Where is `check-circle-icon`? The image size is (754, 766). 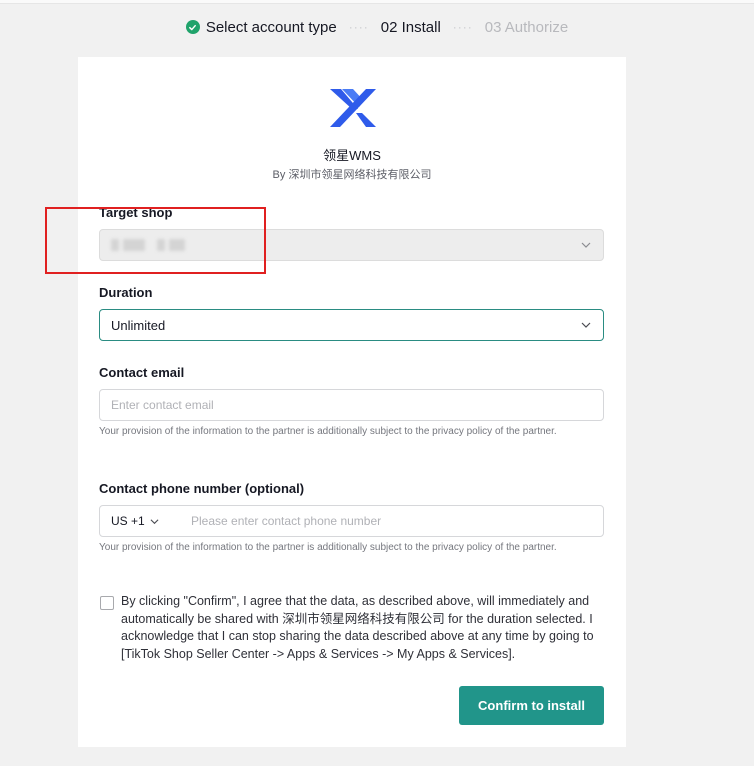 check-circle-icon is located at coordinates (192, 27).